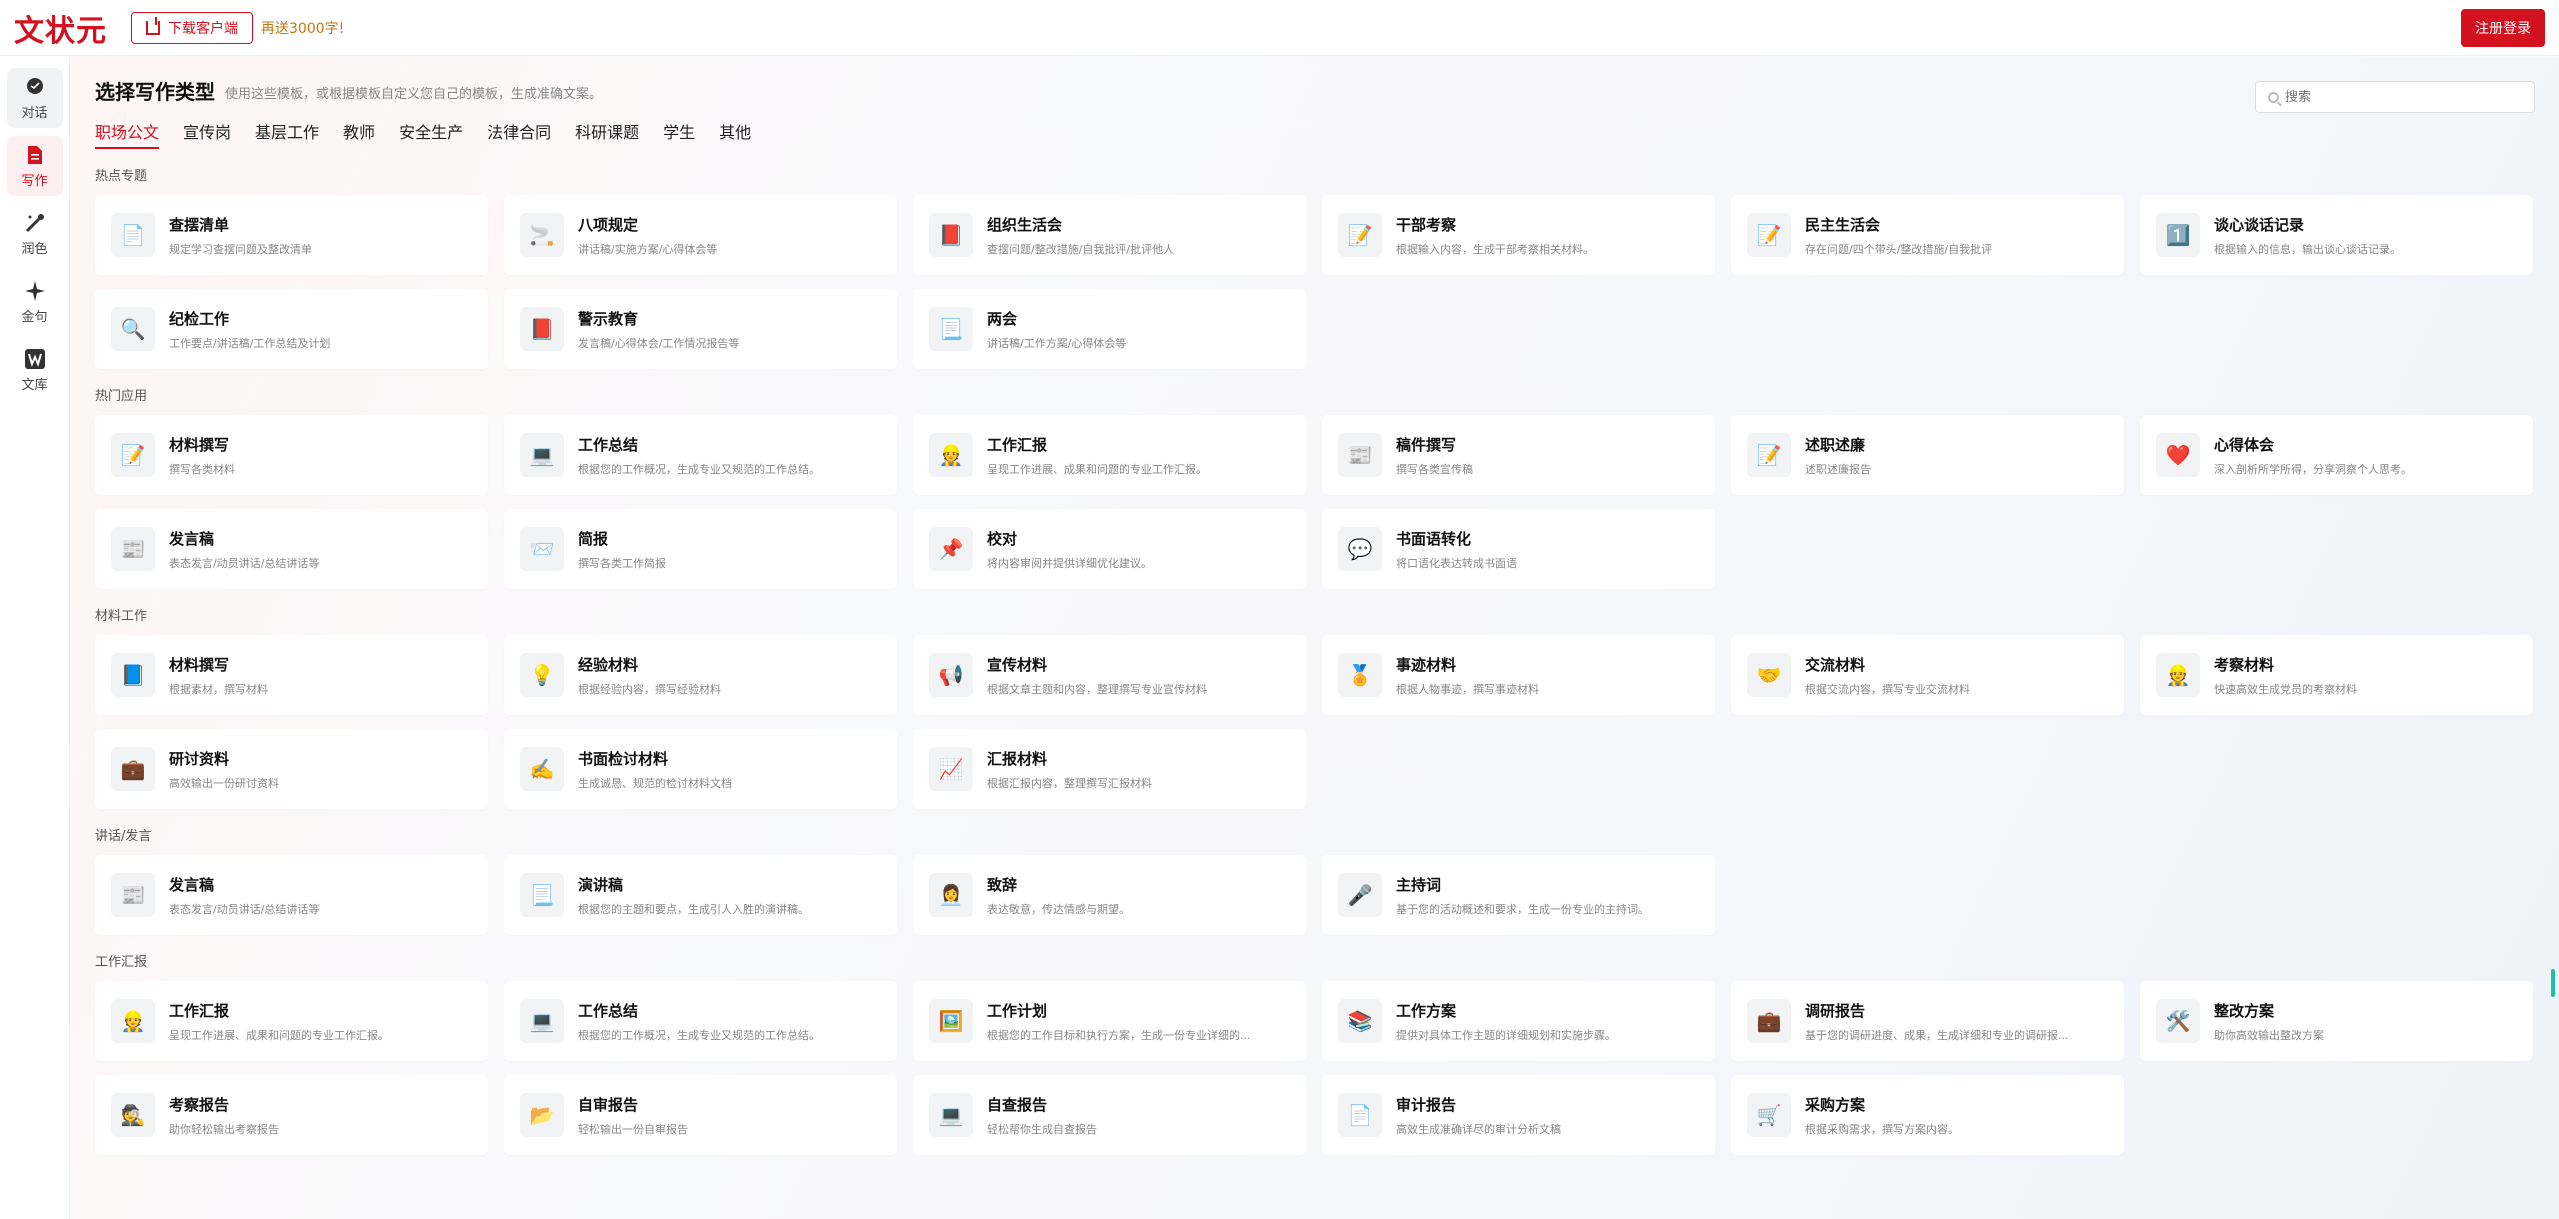  What do you see at coordinates (1109, 675) in the screenshot?
I see `template-card: 📢 宣传材料 根据文章主题和内容，整理撰写专业宣传材料` at bounding box center [1109, 675].